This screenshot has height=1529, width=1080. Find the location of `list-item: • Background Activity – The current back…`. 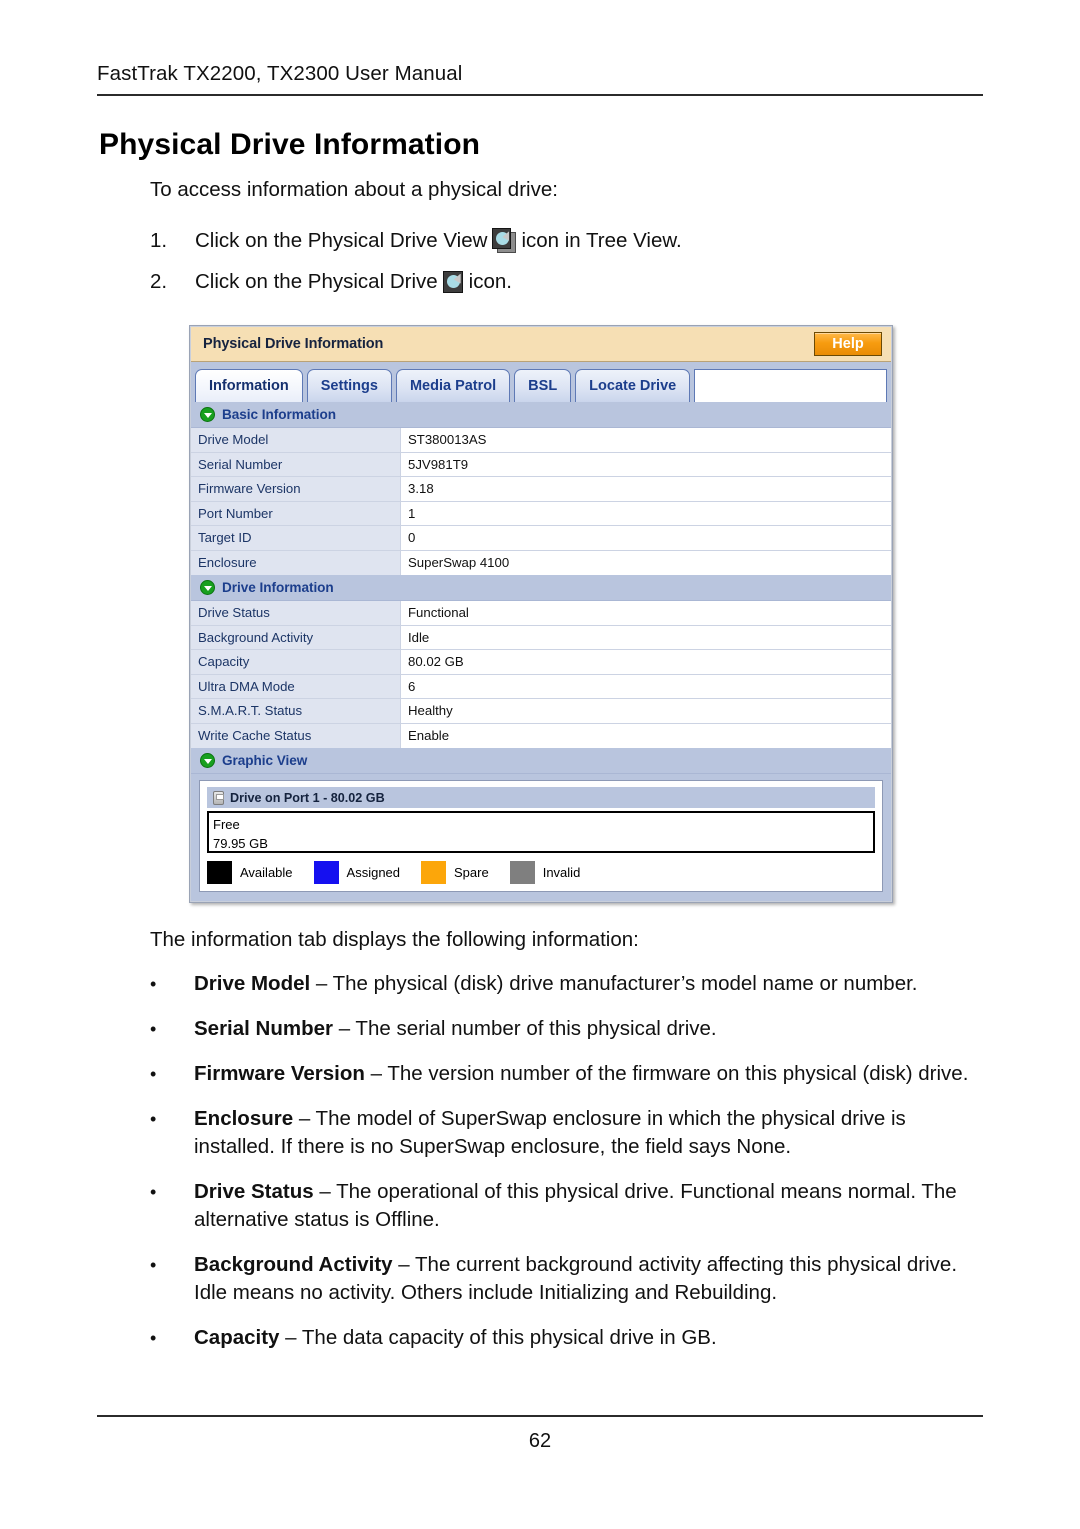

list-item: • Background Activity – The current back… is located at coordinates (568, 1279).